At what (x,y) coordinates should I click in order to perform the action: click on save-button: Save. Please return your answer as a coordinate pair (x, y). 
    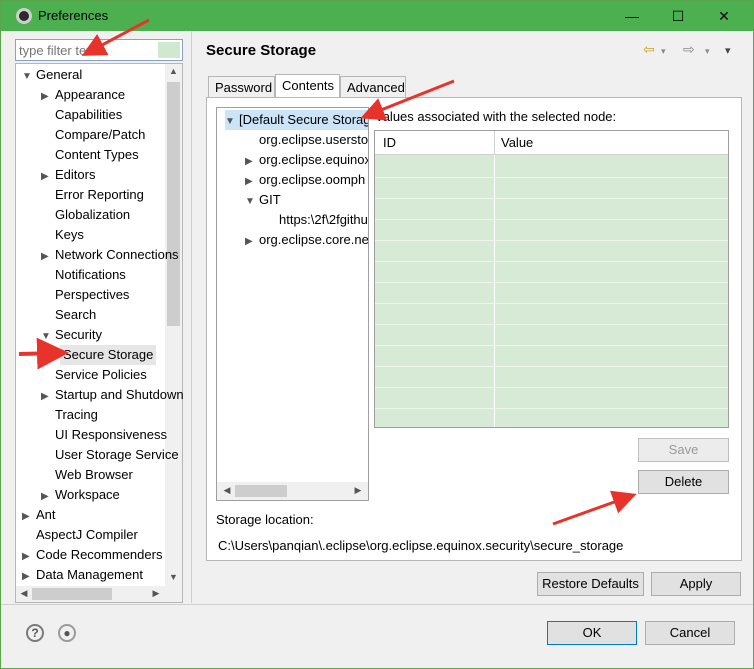
    Looking at the image, I should click on (683, 450).